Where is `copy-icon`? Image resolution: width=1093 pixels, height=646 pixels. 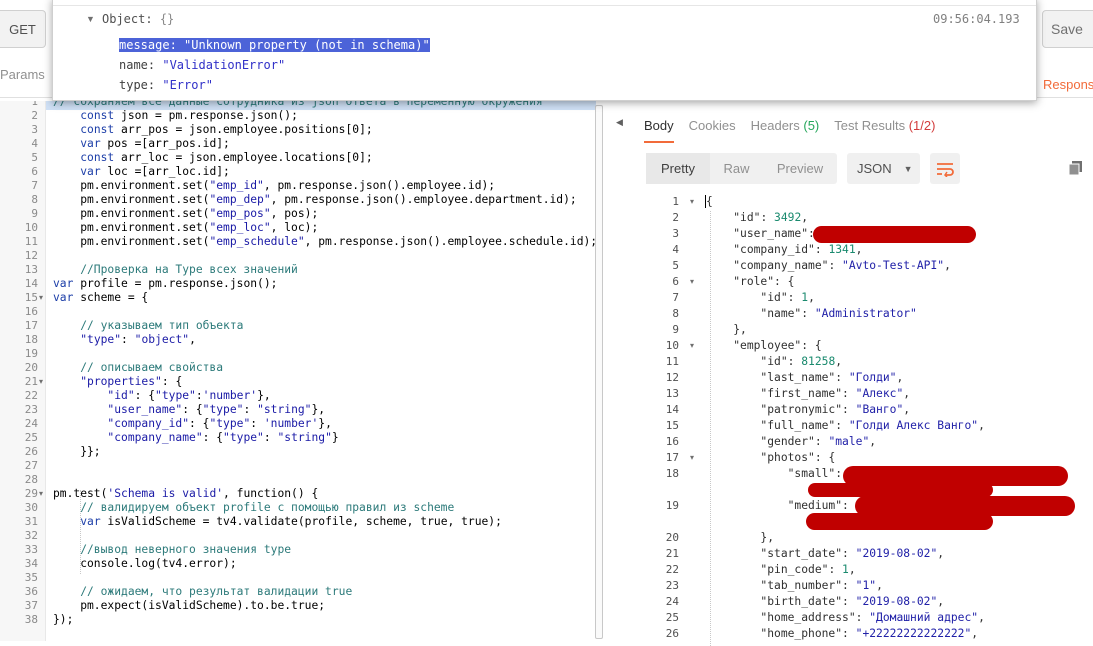 copy-icon is located at coordinates (1076, 168).